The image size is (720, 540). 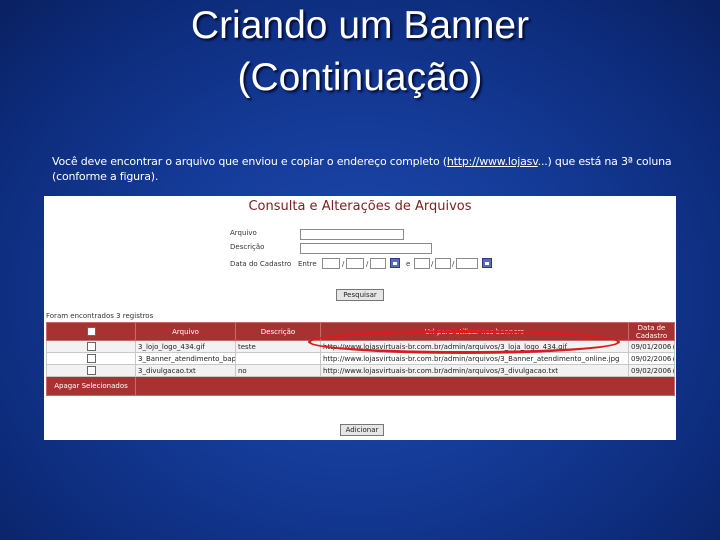 I want to click on select-all-header, so click(x=91, y=331).